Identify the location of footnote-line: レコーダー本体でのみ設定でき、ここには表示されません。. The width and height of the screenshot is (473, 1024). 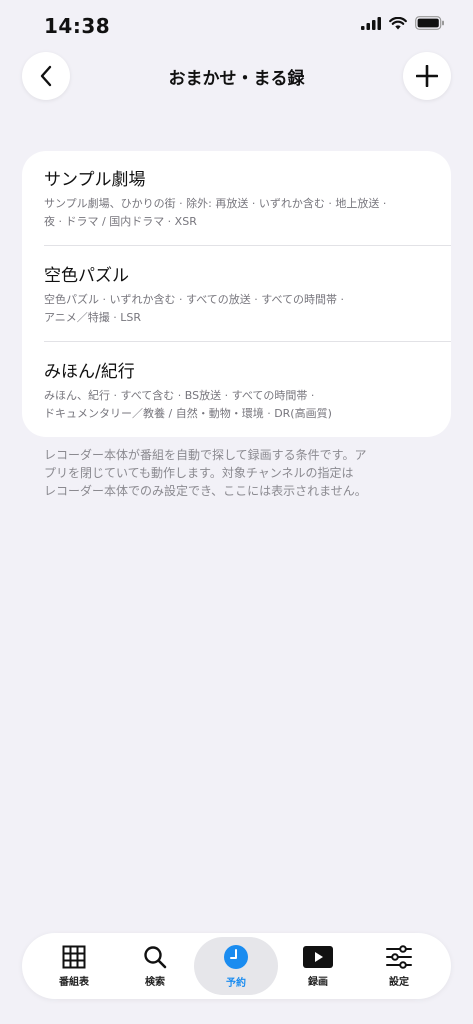
(205, 491).